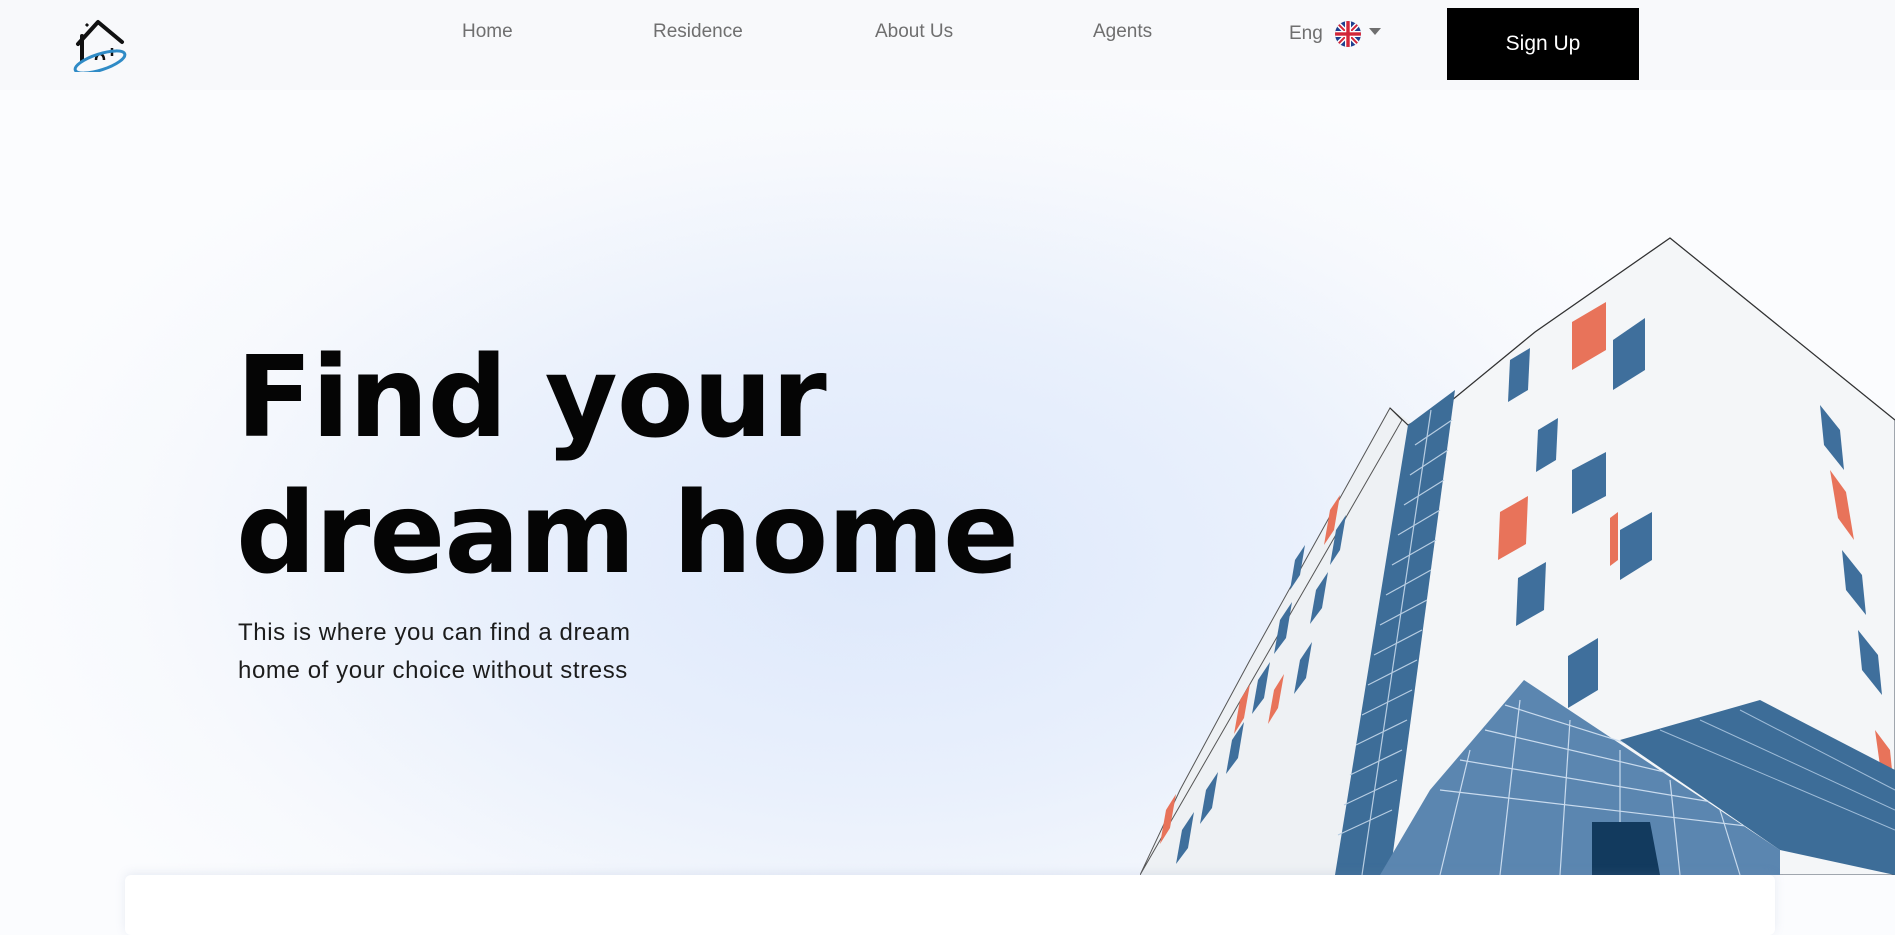 The width and height of the screenshot is (1895, 935). Describe the element at coordinates (101, 44) in the screenshot. I see `house-logo-icon` at that location.